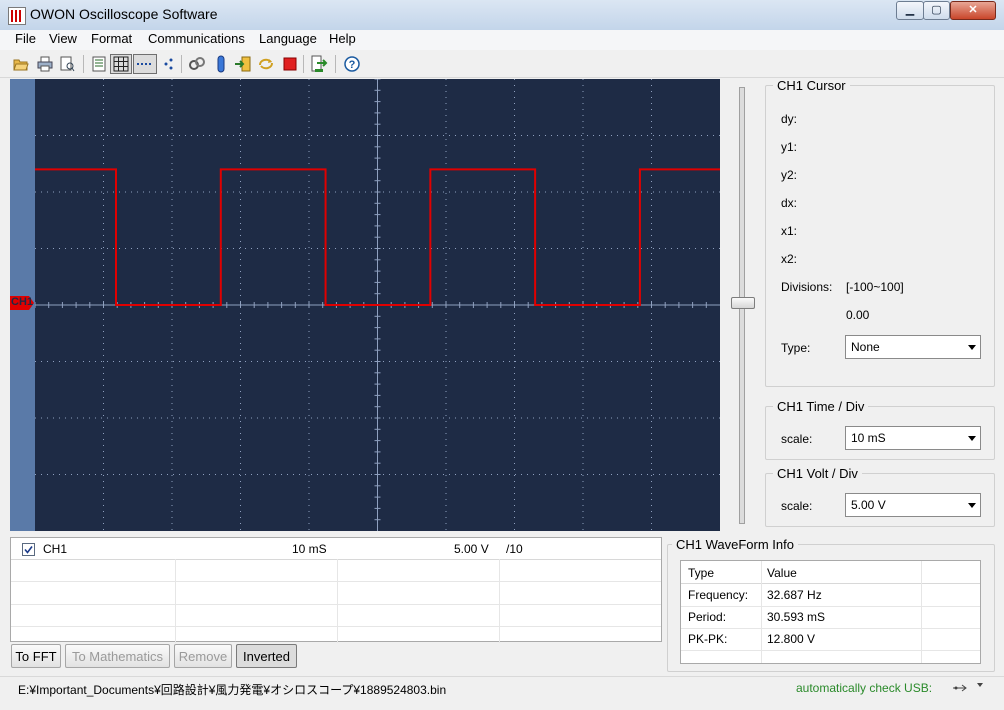  What do you see at coordinates (117, 656) in the screenshot?
I see `to-mathematics-button: To Mathematics` at bounding box center [117, 656].